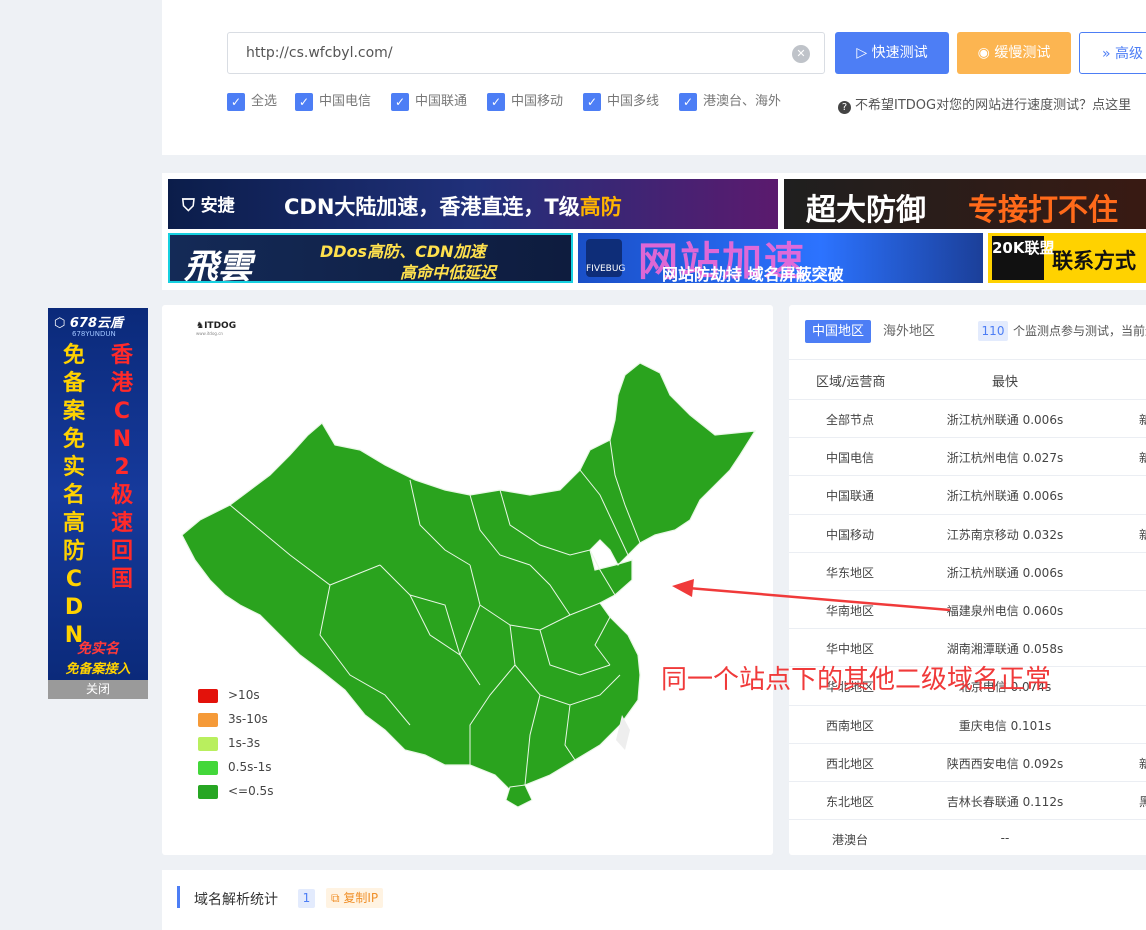 This screenshot has height=930, width=1146. What do you see at coordinates (1005, 458) in the screenshot?
I see `fastest-cell: 浙江杭州电信 0.027s` at bounding box center [1005, 458].